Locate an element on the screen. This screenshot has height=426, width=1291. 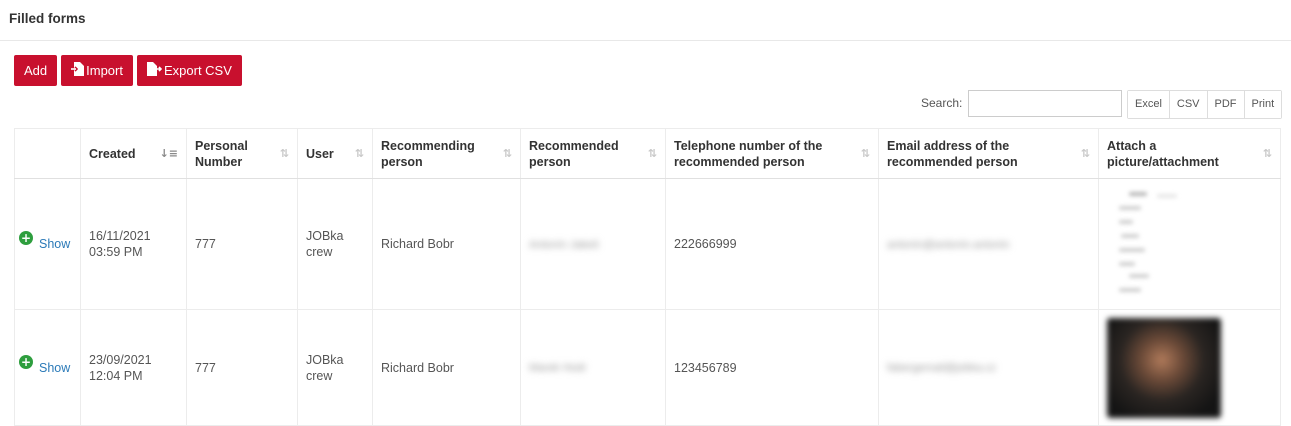
excel-button: Excel is located at coordinates (1149, 104).